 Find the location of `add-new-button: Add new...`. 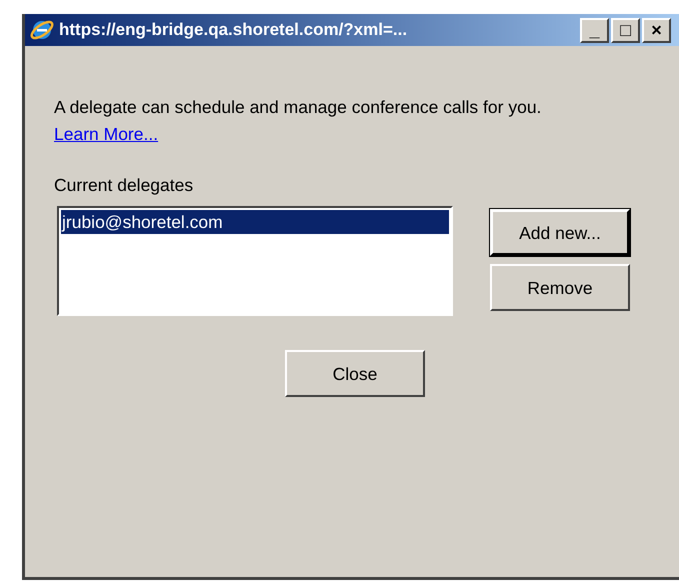

add-new-button: Add new... is located at coordinates (560, 232).